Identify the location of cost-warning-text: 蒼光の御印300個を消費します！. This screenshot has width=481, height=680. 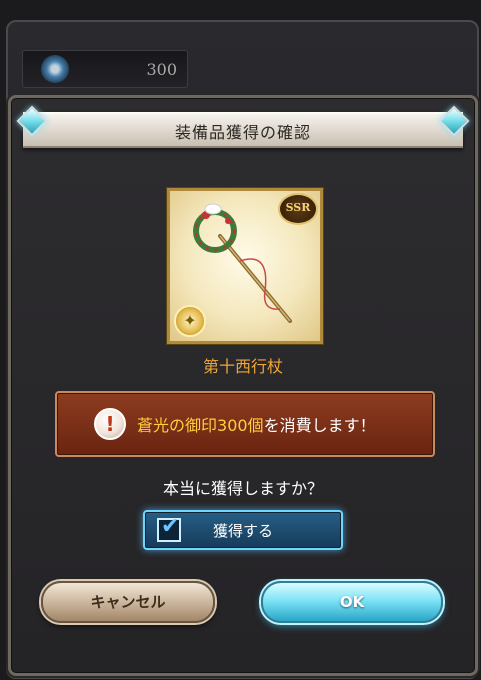
(256, 424).